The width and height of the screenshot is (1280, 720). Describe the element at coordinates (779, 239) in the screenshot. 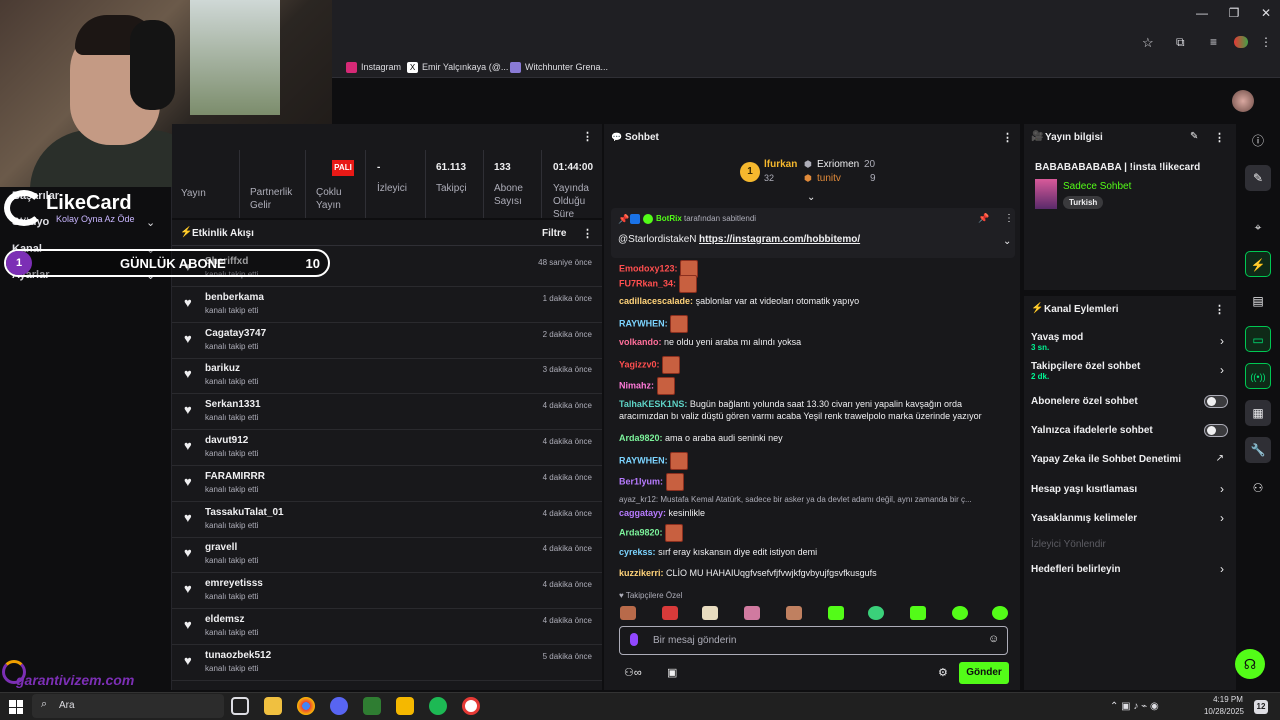

I see `pinned-link: https://instagram.com/hobbitemo/` at that location.